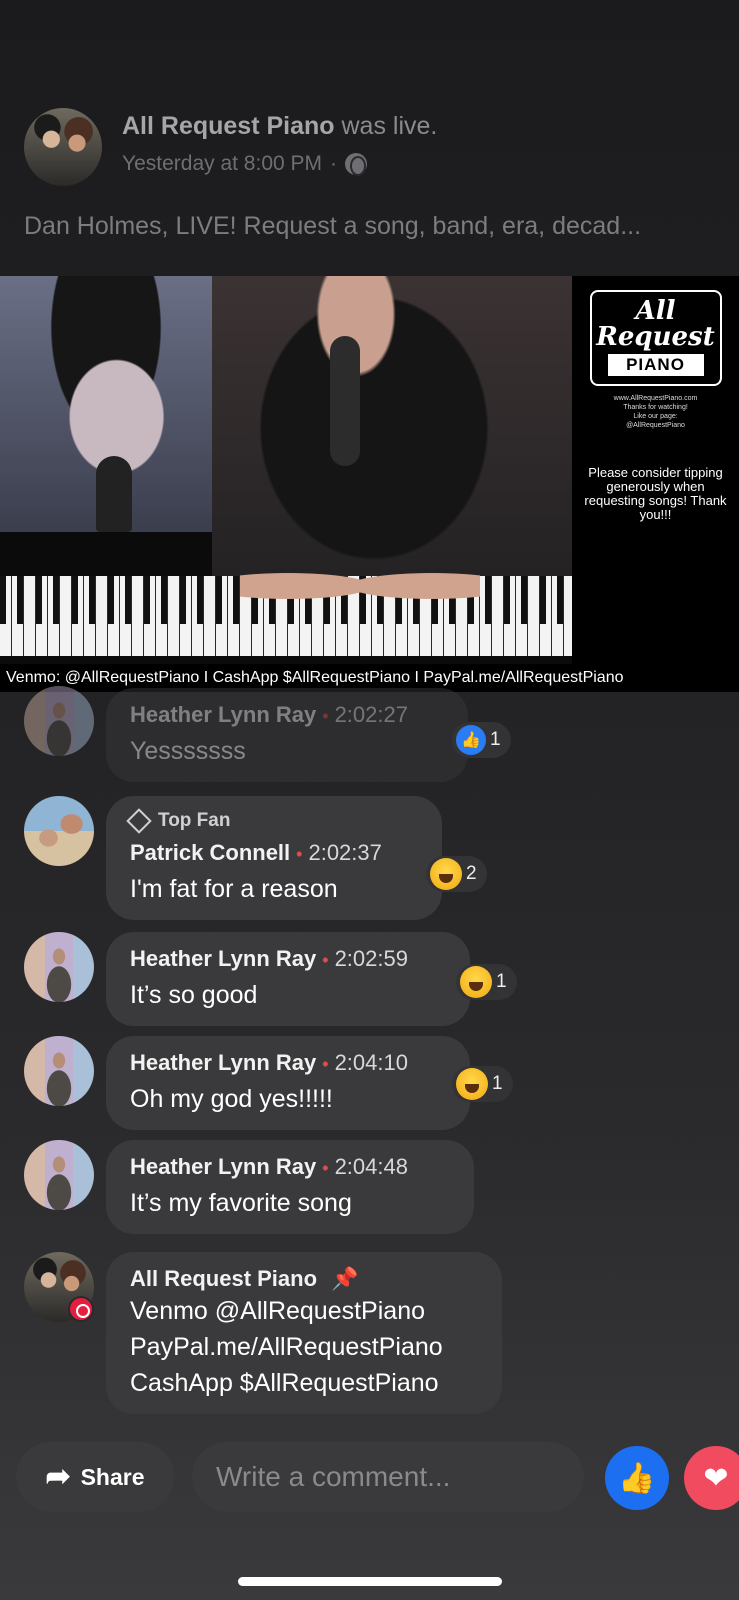  What do you see at coordinates (112, 1476) in the screenshot?
I see `share-label: Share` at bounding box center [112, 1476].